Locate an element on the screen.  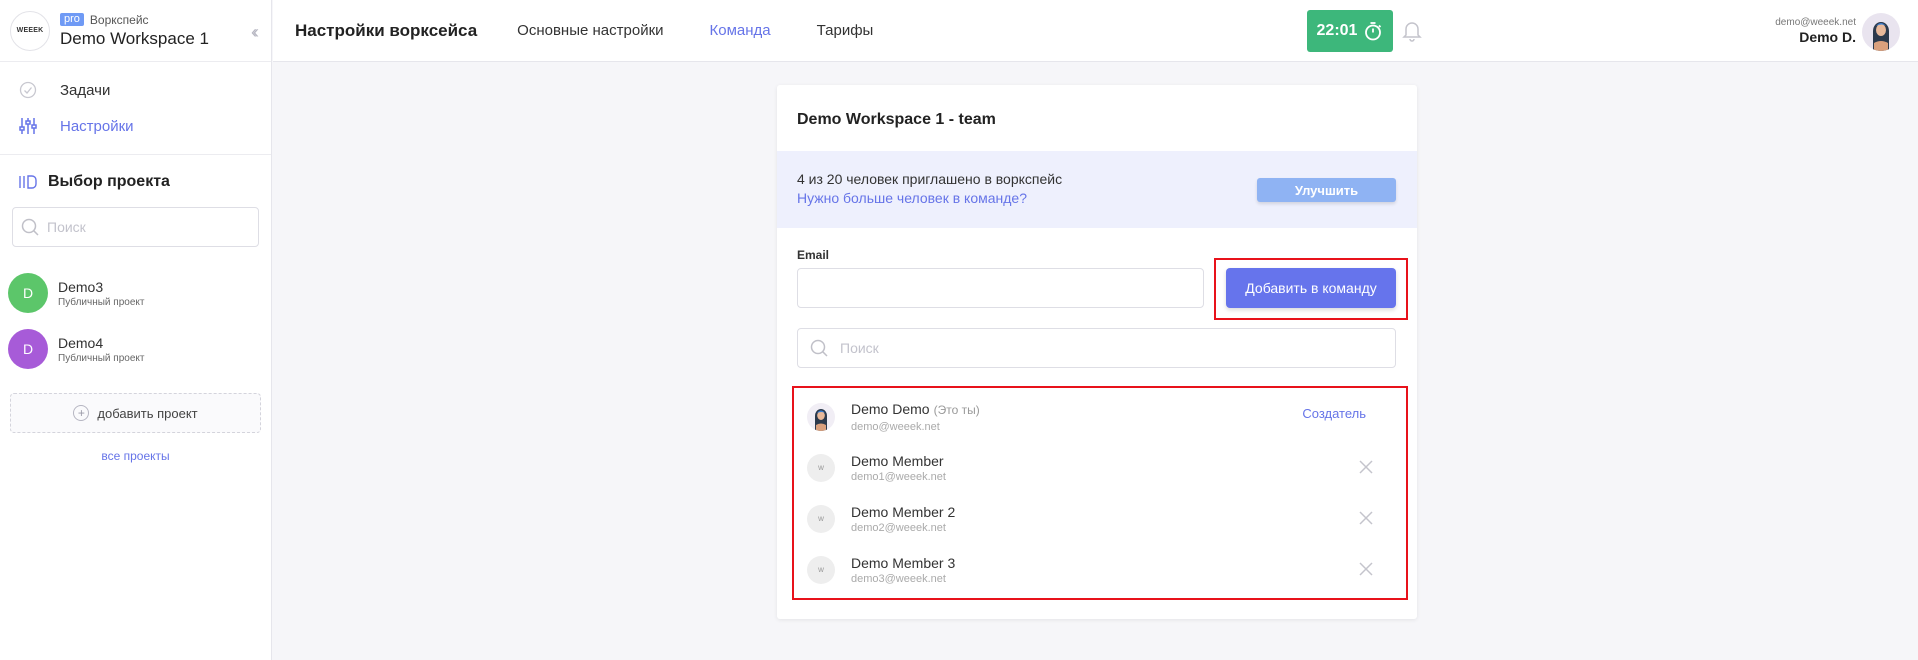
sidebar-item-tasks: Задачи is located at coordinates (135, 90).